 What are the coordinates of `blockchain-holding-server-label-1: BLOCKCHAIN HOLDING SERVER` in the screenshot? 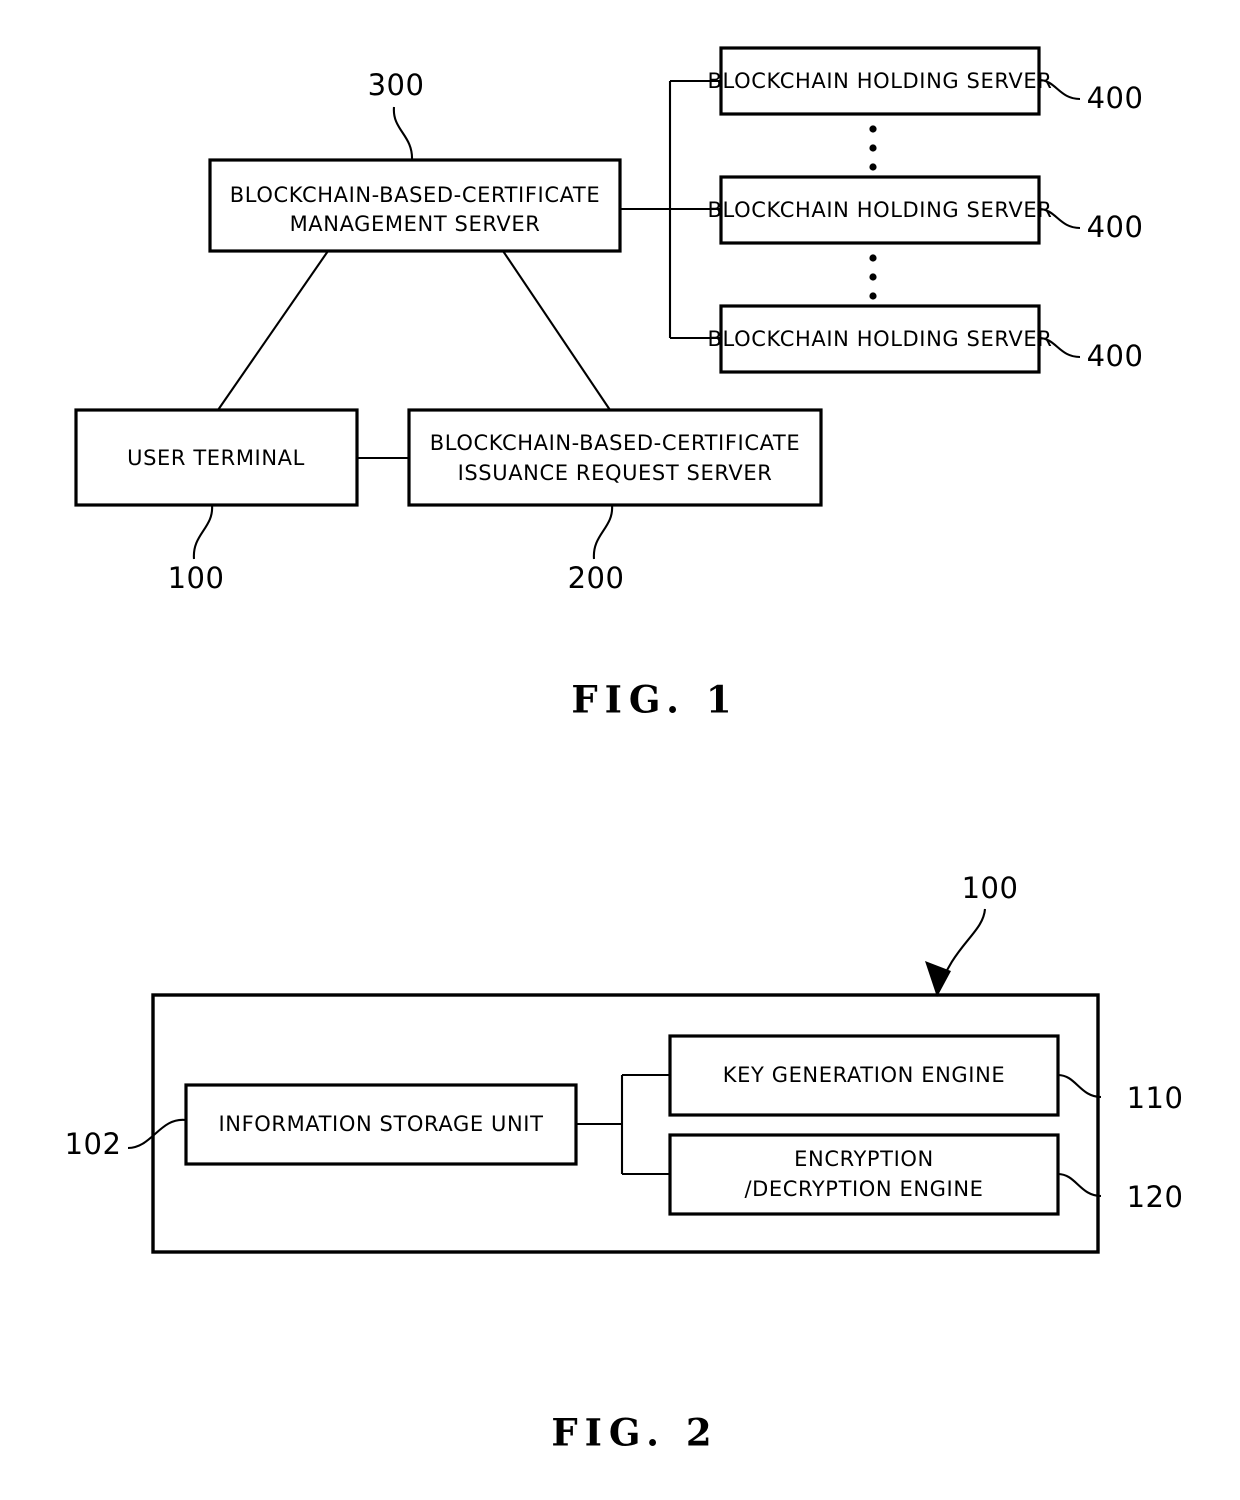 It's located at (880, 81).